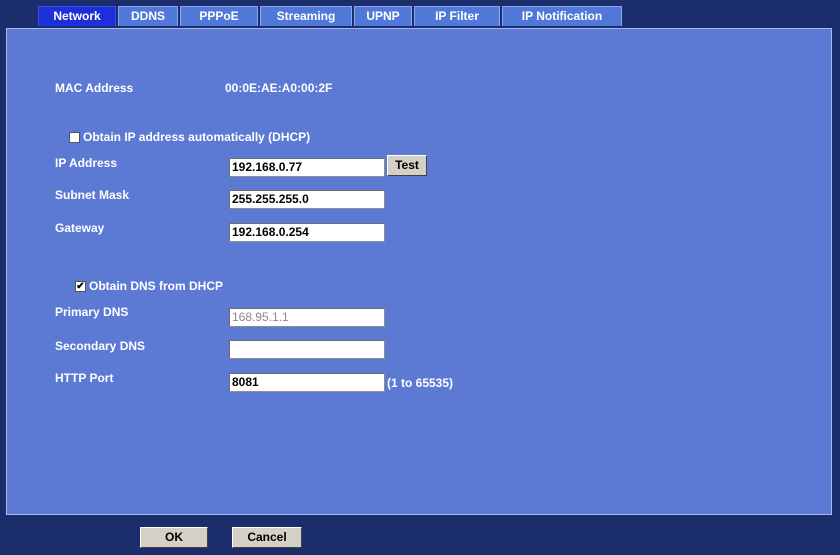 This screenshot has width=840, height=555. I want to click on secondary-dns-field, so click(307, 349).